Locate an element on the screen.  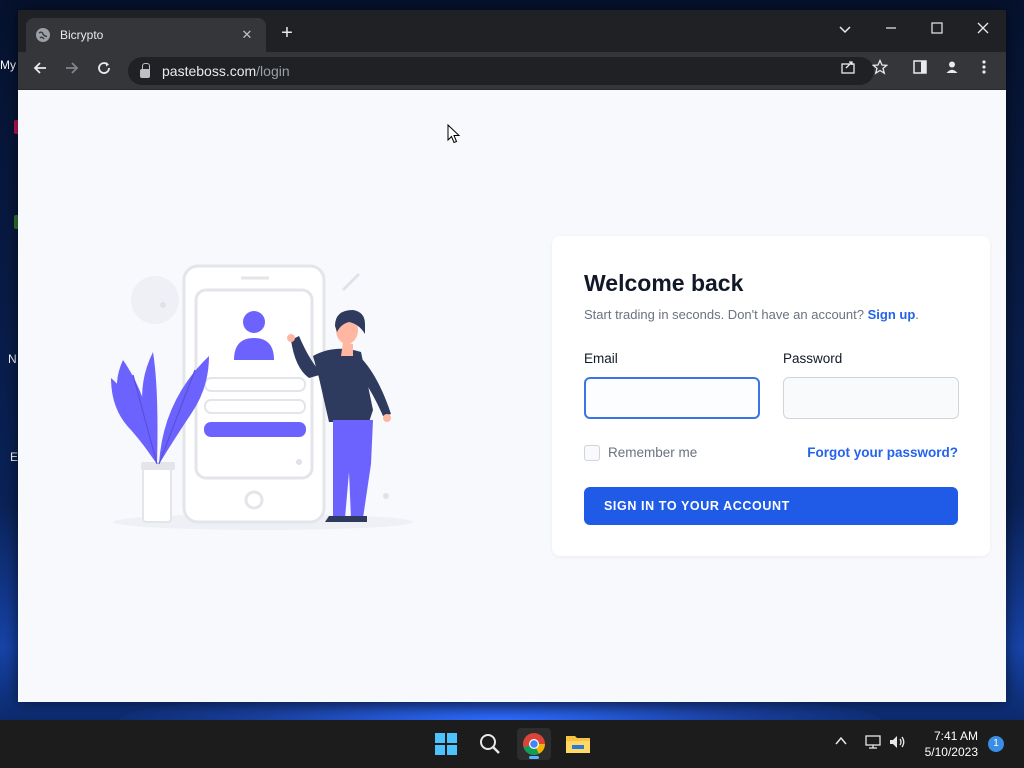
desktop-icon-label: My is located at coordinates (9, 65).